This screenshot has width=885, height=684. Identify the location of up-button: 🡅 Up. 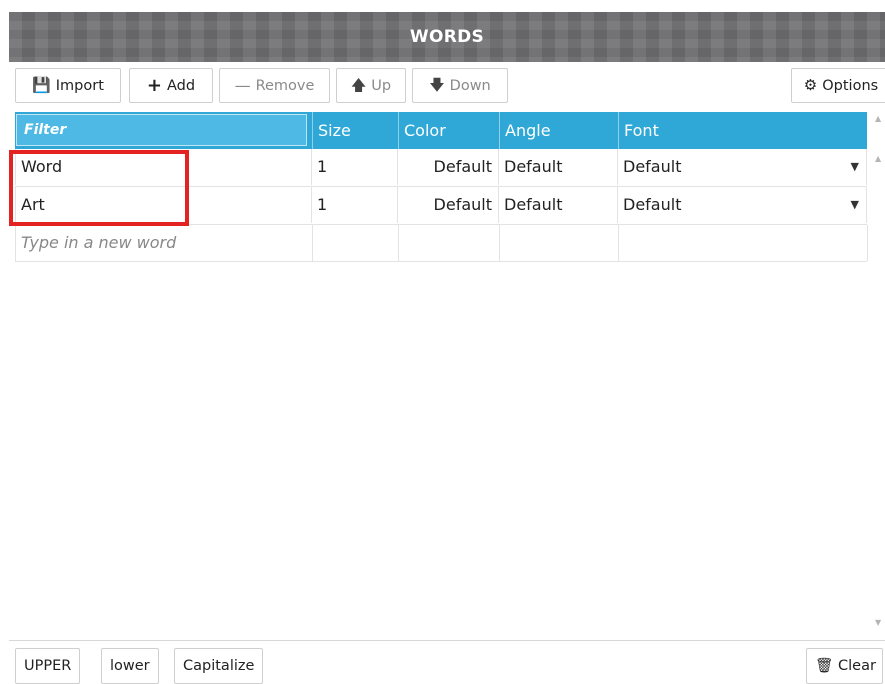
(371, 85).